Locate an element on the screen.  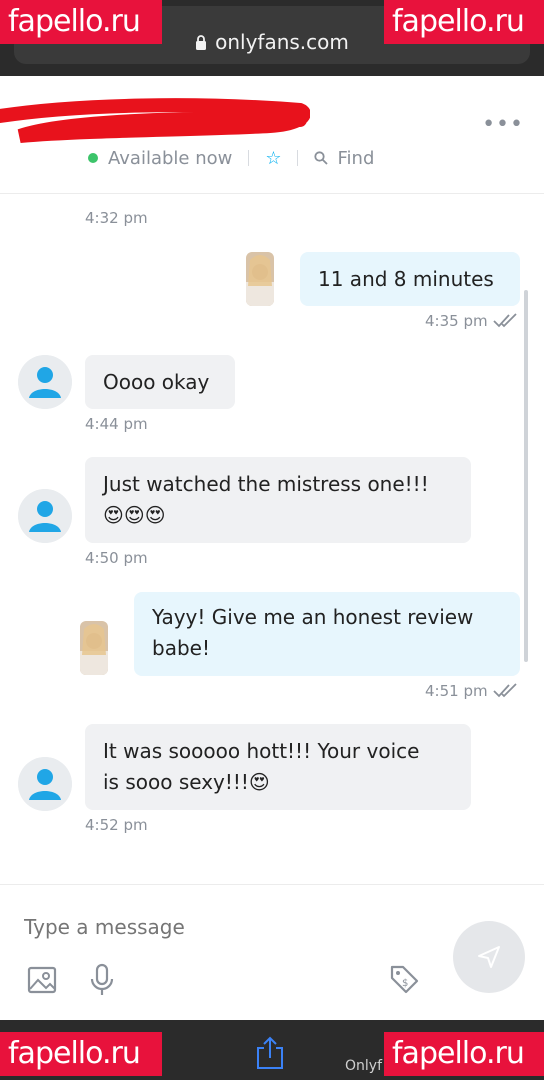
send-button is located at coordinates (489, 957).